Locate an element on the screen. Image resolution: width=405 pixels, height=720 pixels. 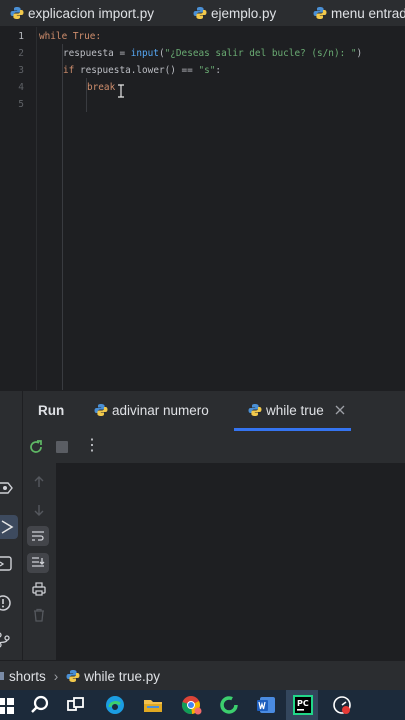
run-tab-label: while true is located at coordinates (295, 410).